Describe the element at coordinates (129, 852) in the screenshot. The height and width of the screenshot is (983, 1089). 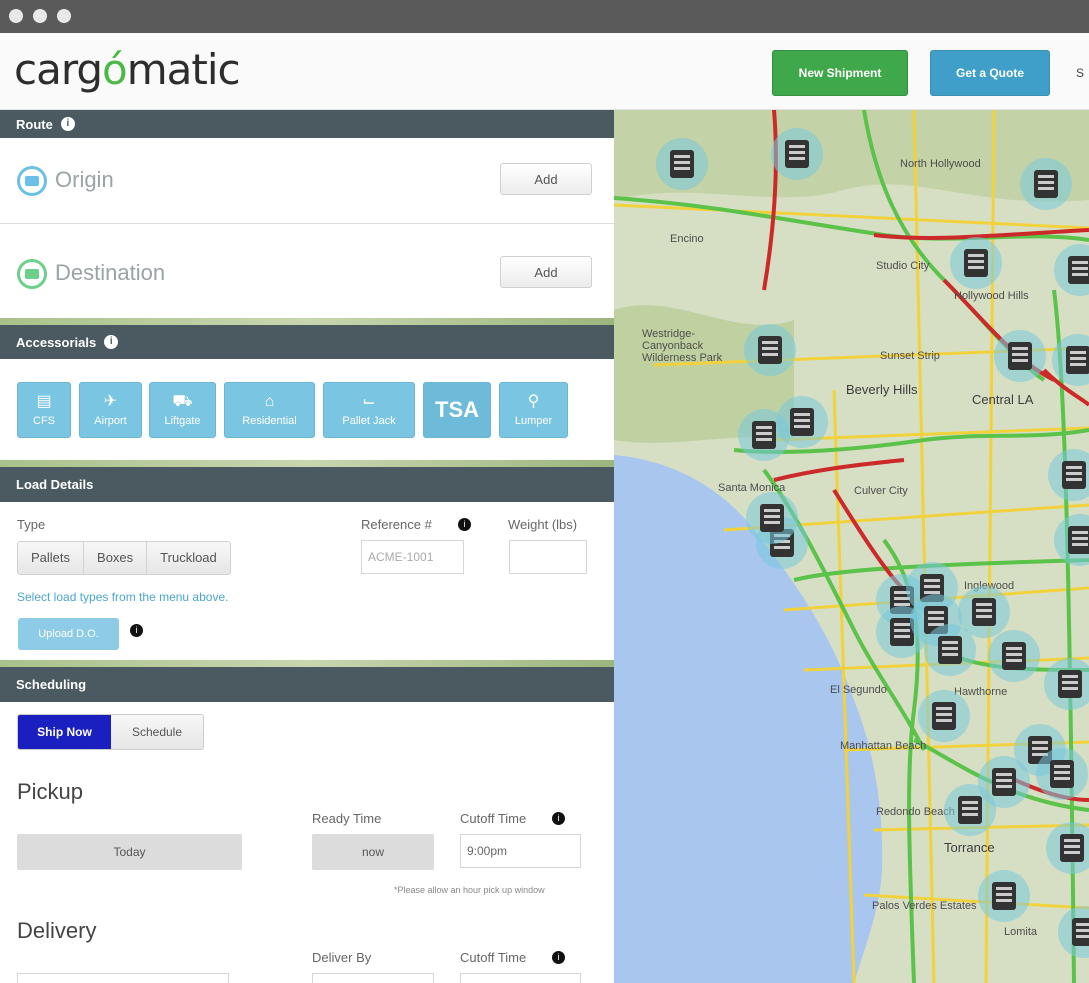
I see `pickup-date-button: Today` at that location.